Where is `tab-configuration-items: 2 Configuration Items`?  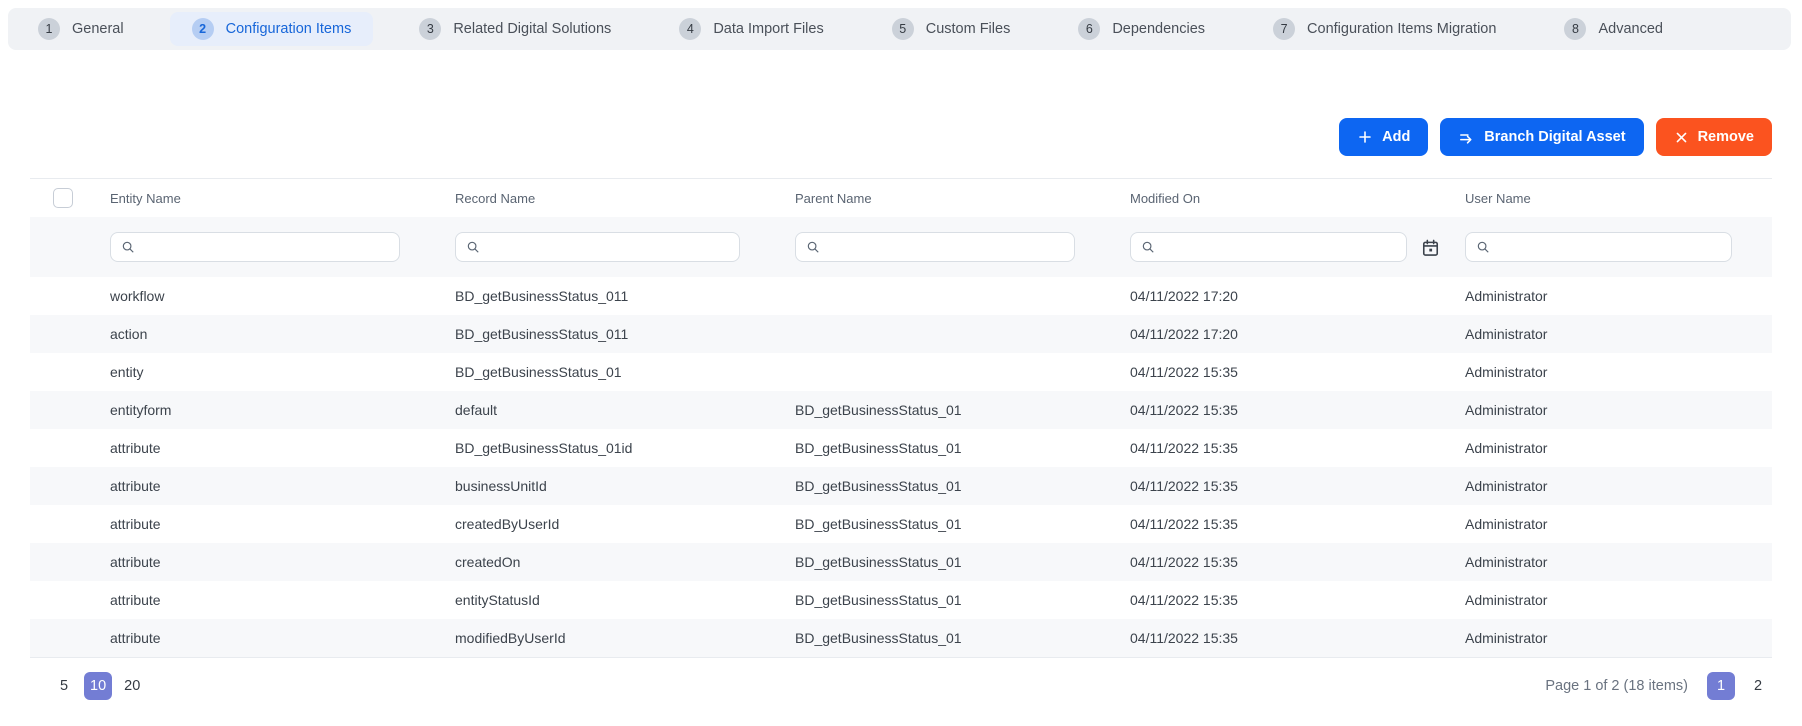
tab-configuration-items: 2 Configuration Items is located at coordinates (271, 29).